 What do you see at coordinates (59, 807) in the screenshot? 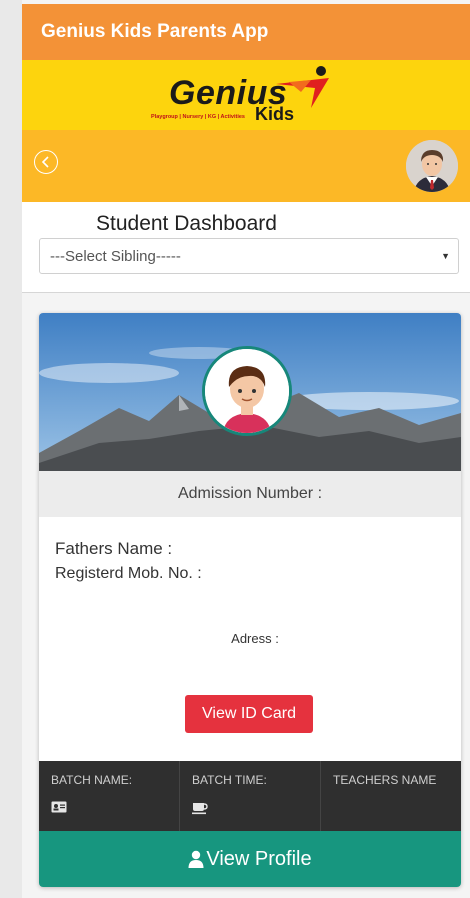
I see `id-card-icon` at bounding box center [59, 807].